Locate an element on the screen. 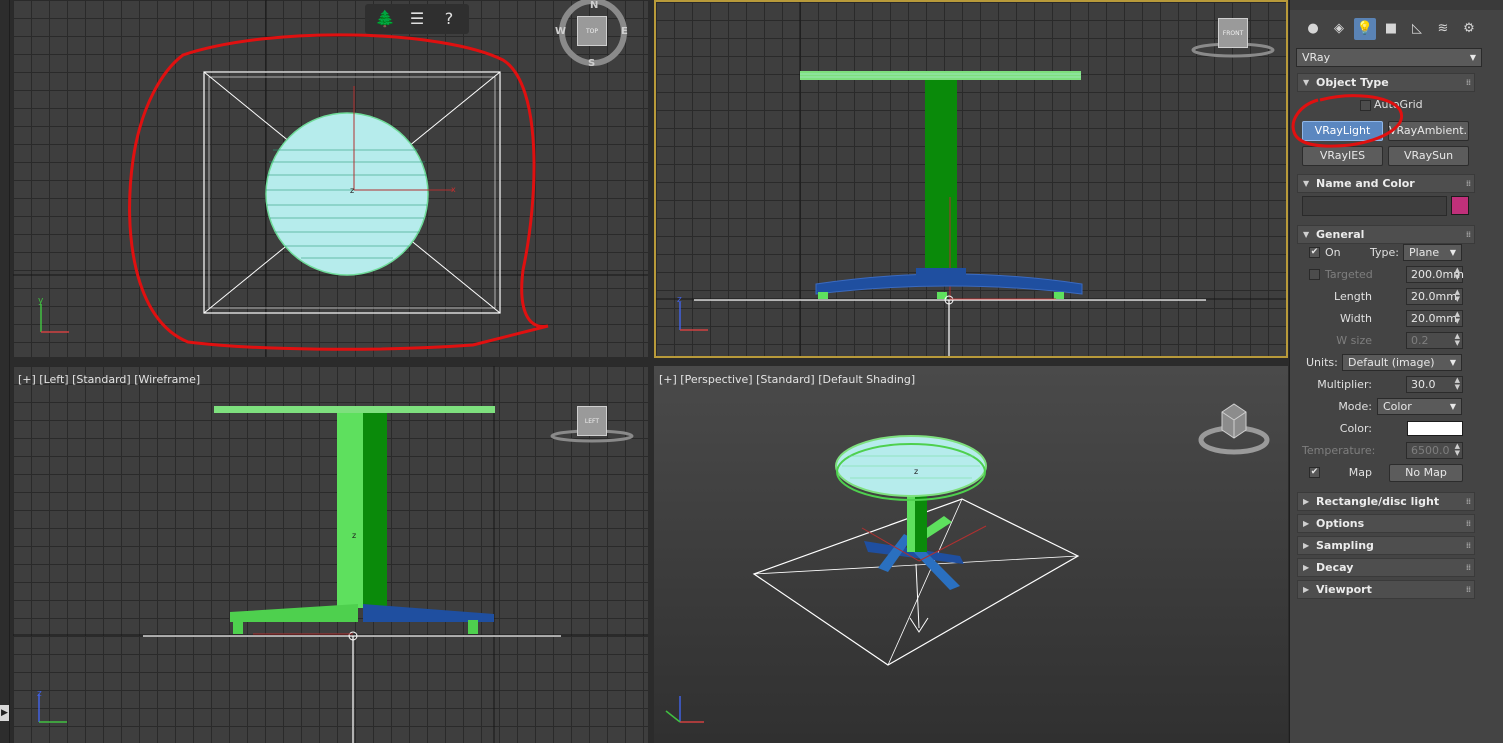 This screenshot has height=743, width=1503. multiplier-spinner: 30.0 ▲ ▼ is located at coordinates (1434, 384).